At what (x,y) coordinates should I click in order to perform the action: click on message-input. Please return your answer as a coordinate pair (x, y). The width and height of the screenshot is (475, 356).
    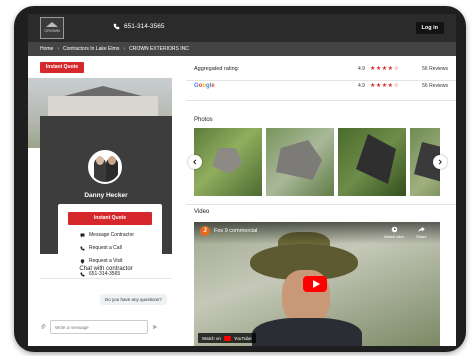
    Looking at the image, I should click on (99, 327).